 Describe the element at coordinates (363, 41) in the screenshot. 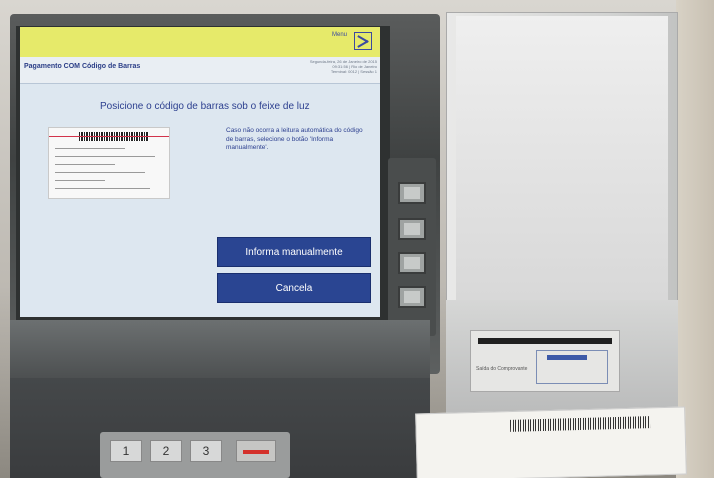

I see `bank-logo-icon` at that location.